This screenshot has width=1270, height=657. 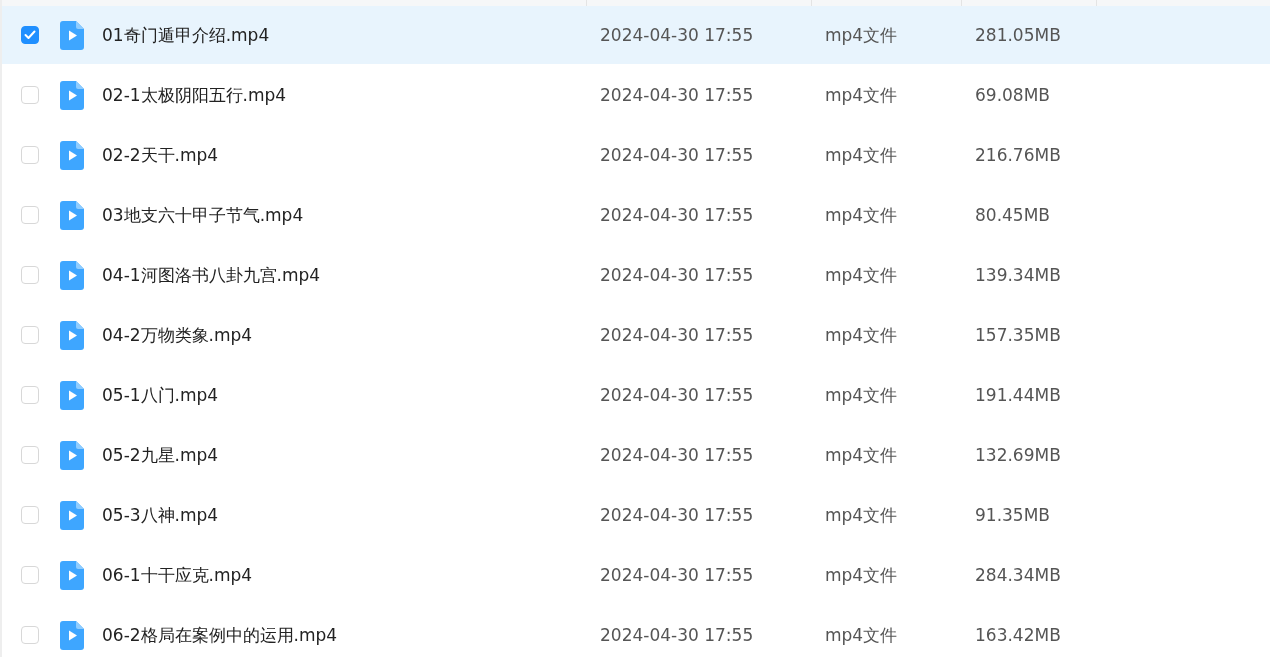 What do you see at coordinates (178, 335) in the screenshot?
I see `file-name: 04-2万物类象.mp4` at bounding box center [178, 335].